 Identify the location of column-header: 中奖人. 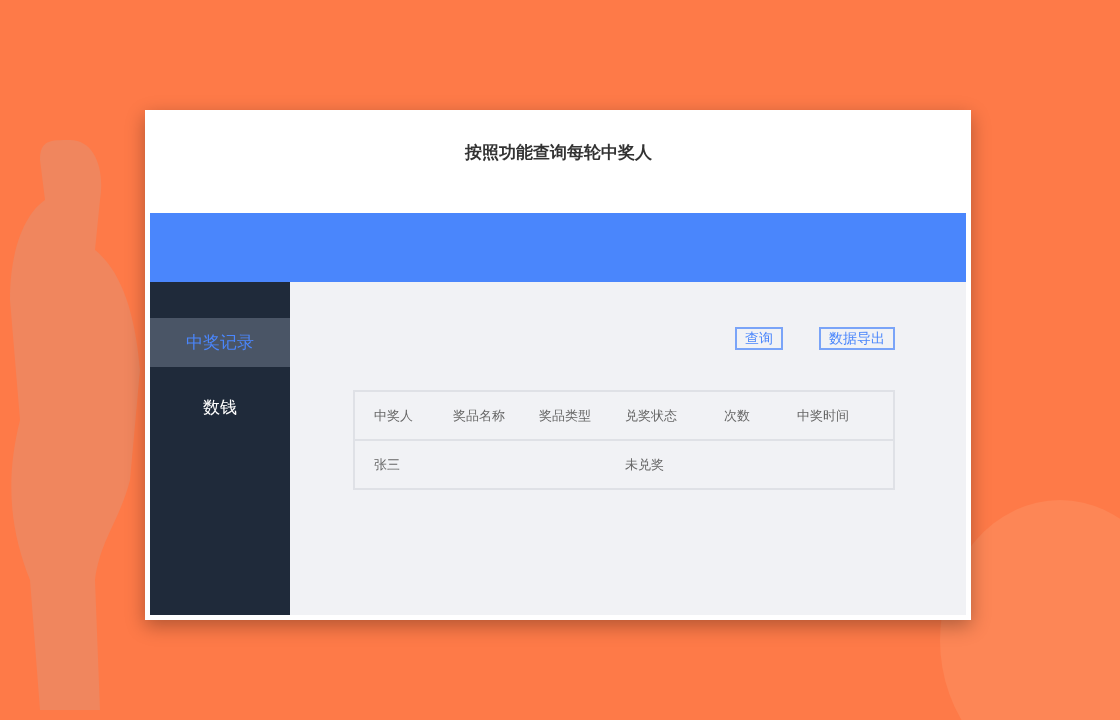
(394, 415).